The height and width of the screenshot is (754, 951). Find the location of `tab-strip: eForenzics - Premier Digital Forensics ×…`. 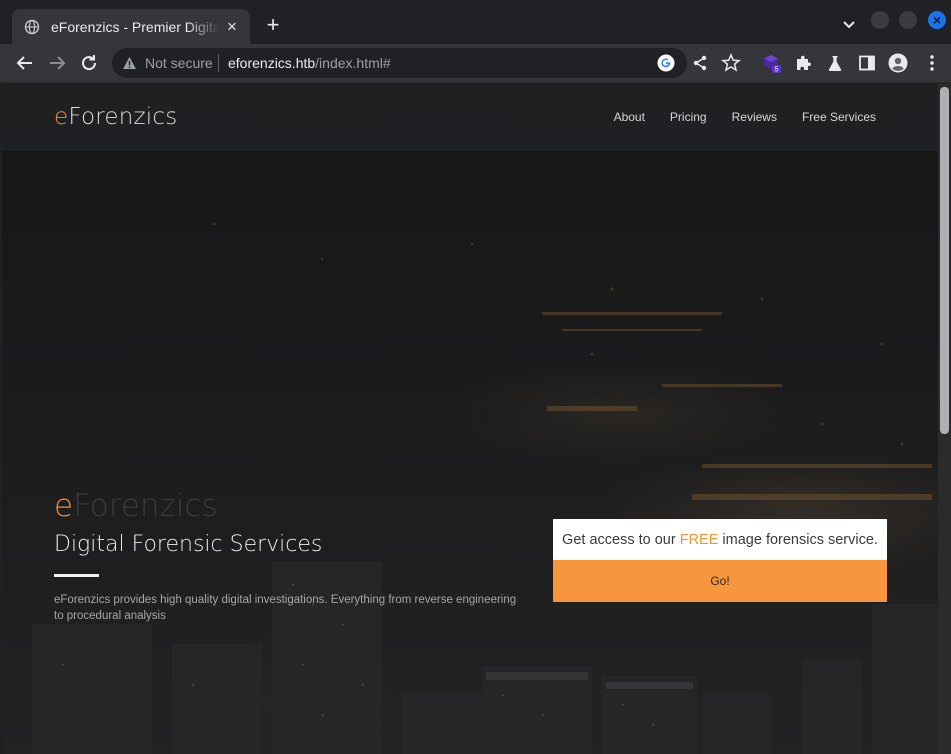

tab-strip: eForenzics - Premier Digital Forensics ×… is located at coordinates (475, 22).